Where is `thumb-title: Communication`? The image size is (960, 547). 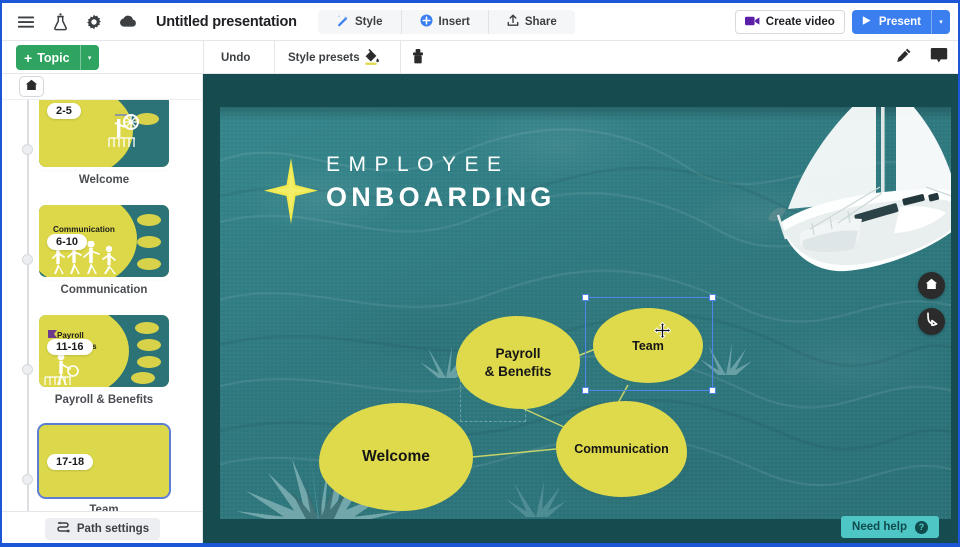
thumb-title: Communication is located at coordinates (84, 229).